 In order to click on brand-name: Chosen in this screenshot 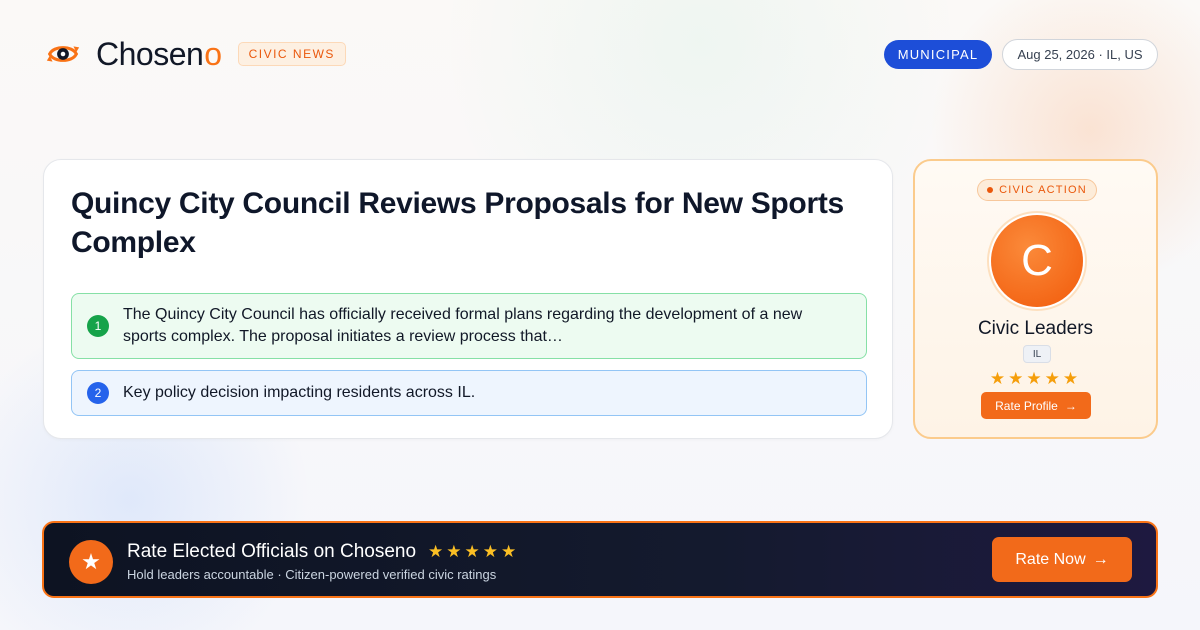, I will do `click(150, 53)`.